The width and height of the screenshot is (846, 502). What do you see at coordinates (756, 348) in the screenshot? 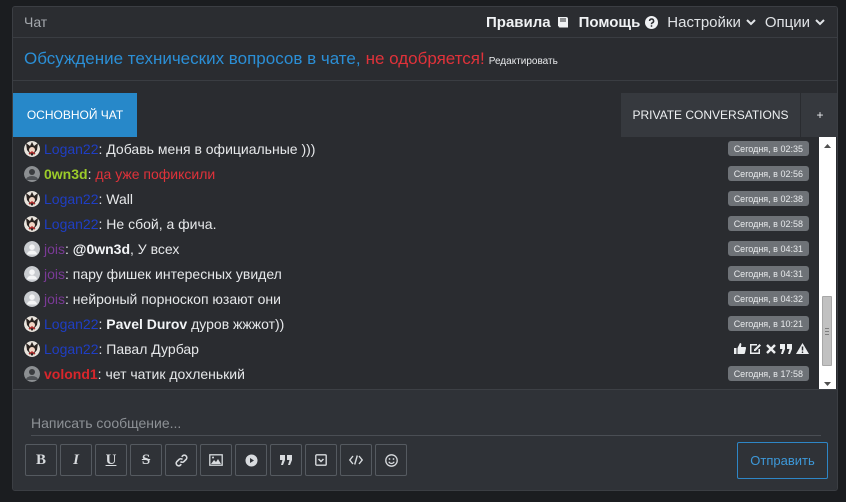
I see `edit-icon` at bounding box center [756, 348].